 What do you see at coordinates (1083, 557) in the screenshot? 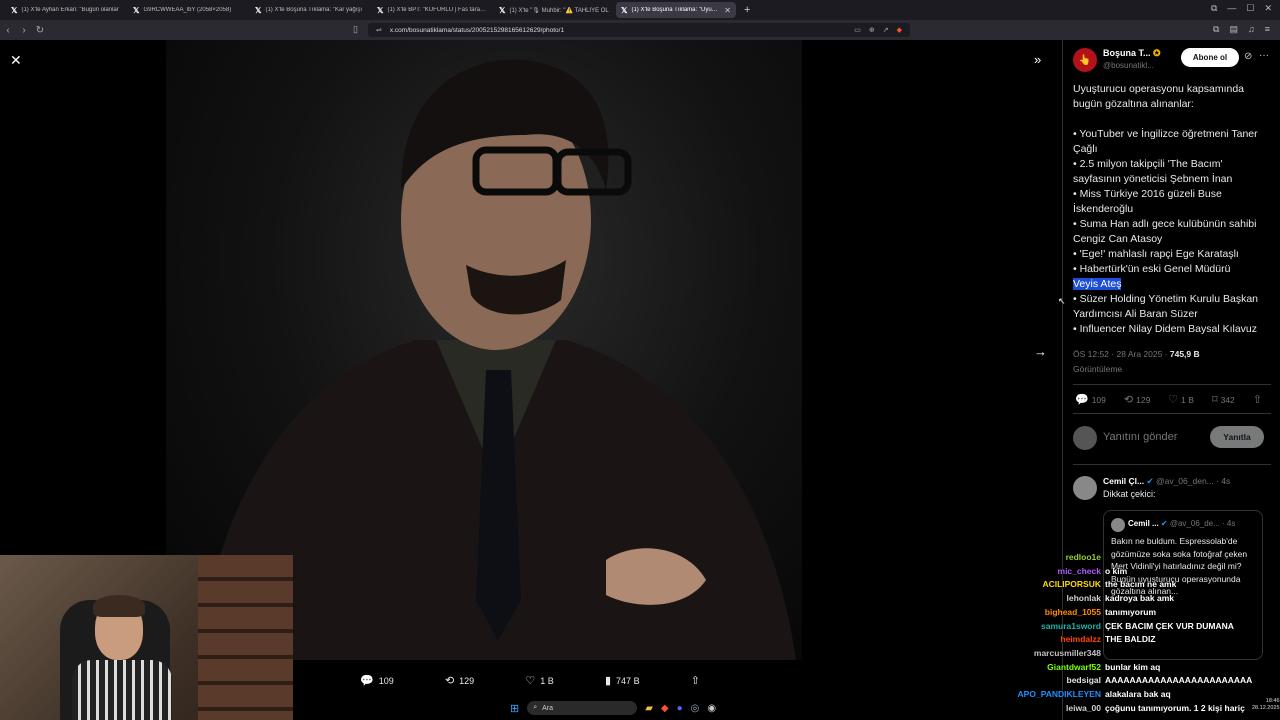
I see `chat-username: redloo1e` at bounding box center [1083, 557].